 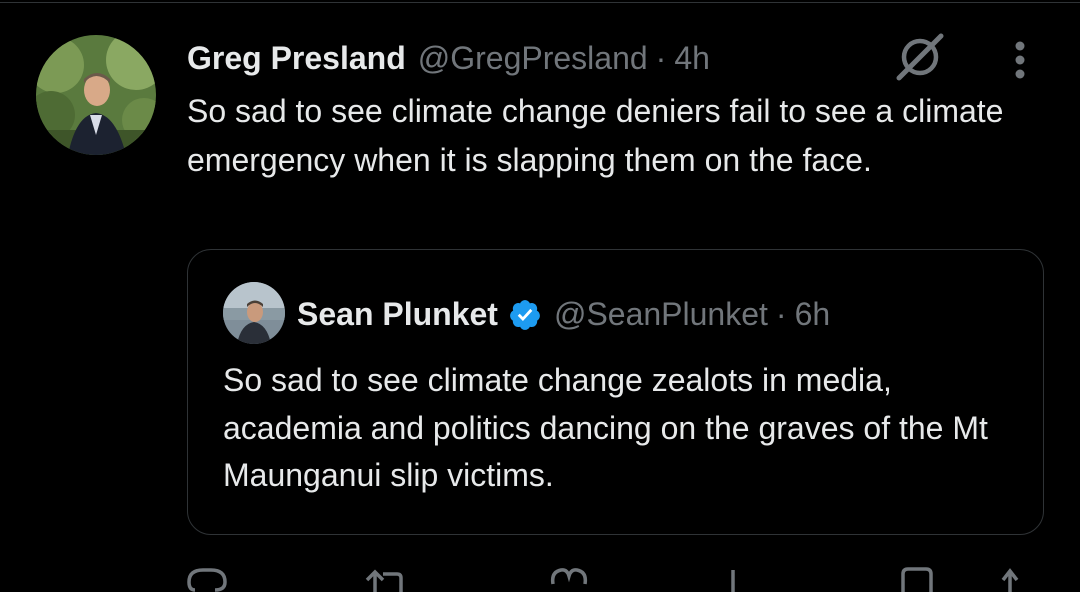 I want to click on views-button, so click(x=741, y=577).